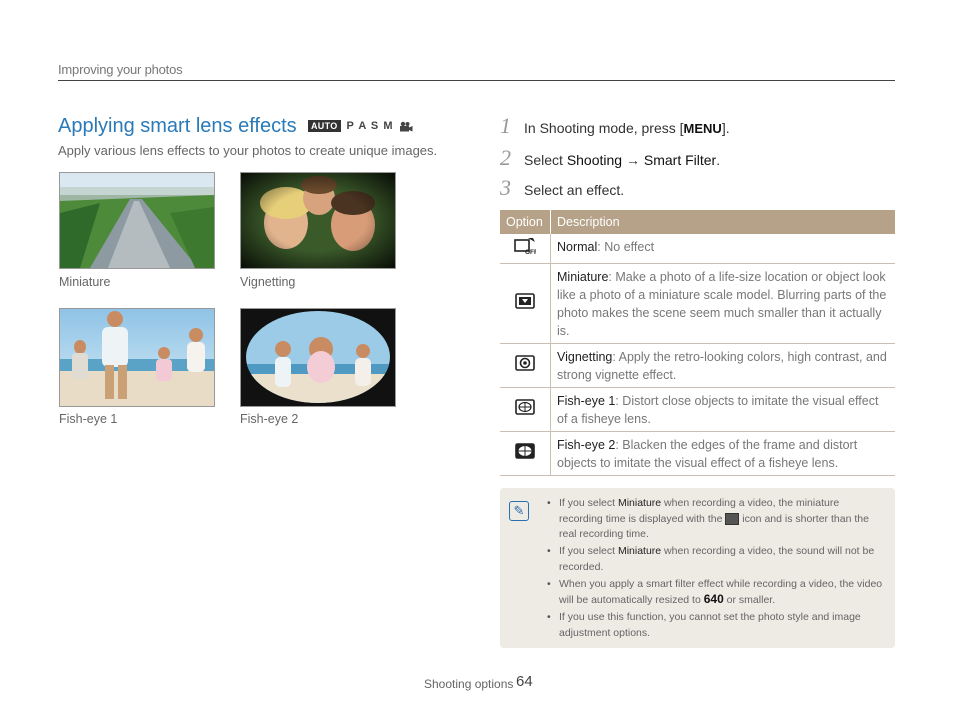 The width and height of the screenshot is (954, 720). Describe the element at coordinates (137, 357) in the screenshot. I see `photo-fisheye1` at that location.